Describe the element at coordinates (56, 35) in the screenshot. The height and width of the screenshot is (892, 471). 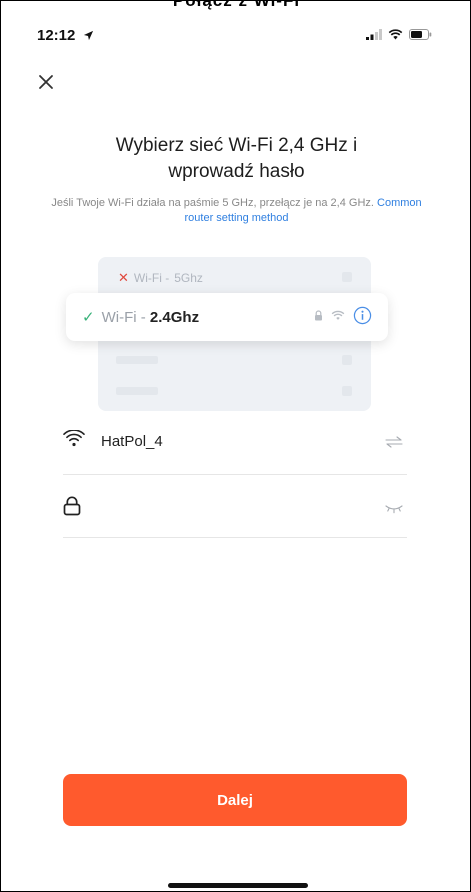
I see `status-time-text: 12:12` at that location.